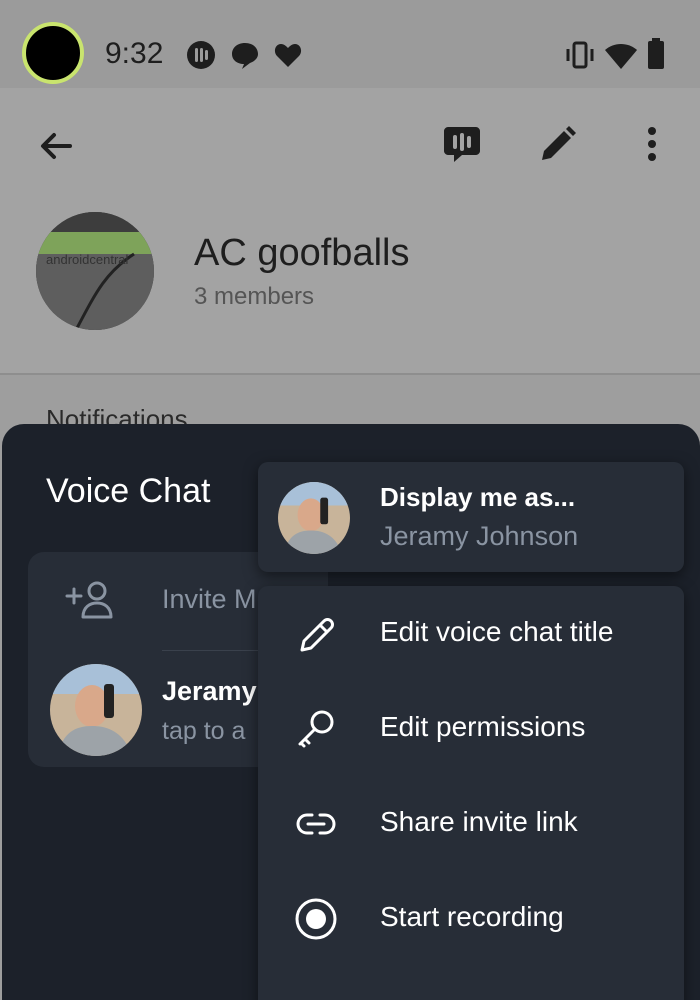 The image size is (700, 1000). I want to click on pencil-icon, so click(317, 635).